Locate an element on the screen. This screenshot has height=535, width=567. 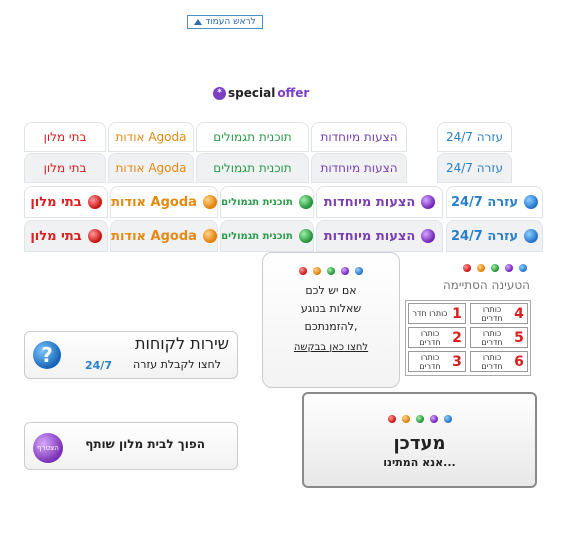
room-cell: כותרו חדרים 5 is located at coordinates (499, 337).